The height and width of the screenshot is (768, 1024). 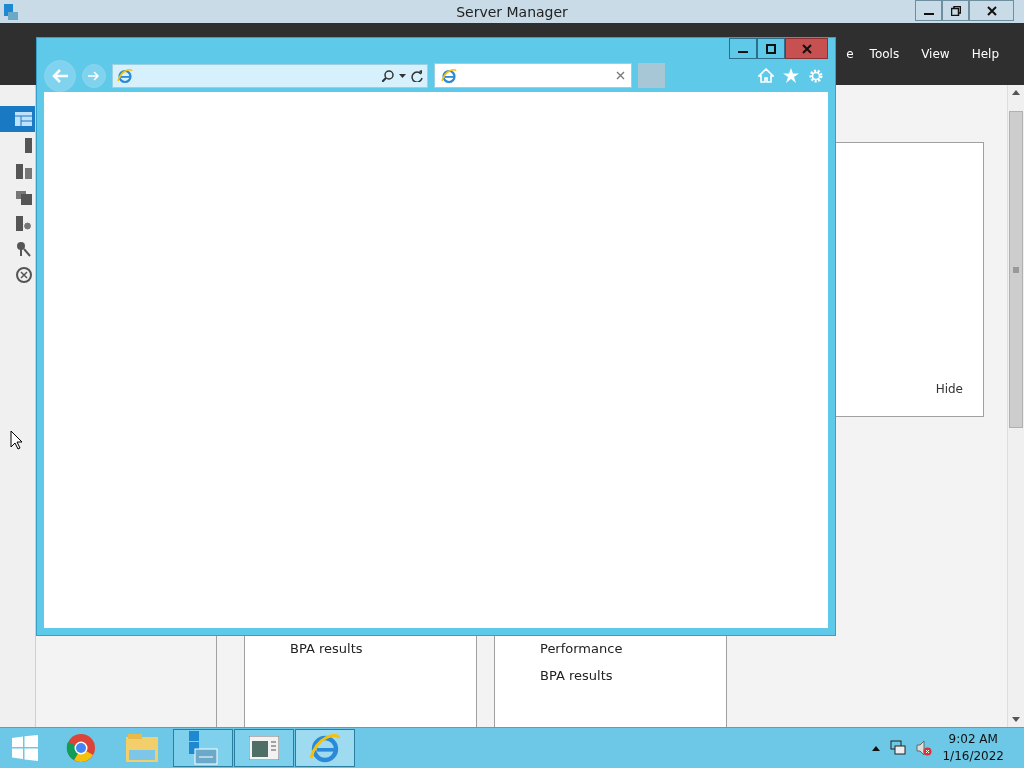 What do you see at coordinates (24, 249) in the screenshot?
I see `key-wrench-icon` at bounding box center [24, 249].